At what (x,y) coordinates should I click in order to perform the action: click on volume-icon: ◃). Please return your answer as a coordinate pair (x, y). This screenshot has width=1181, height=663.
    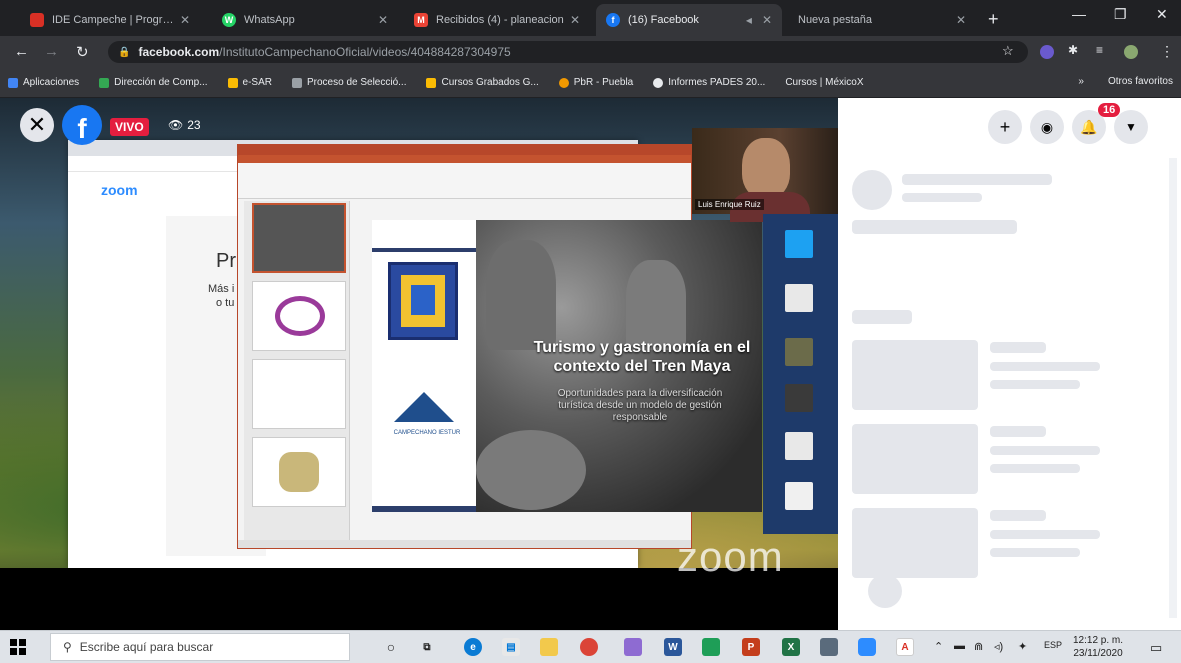
    Looking at the image, I should click on (998, 646).